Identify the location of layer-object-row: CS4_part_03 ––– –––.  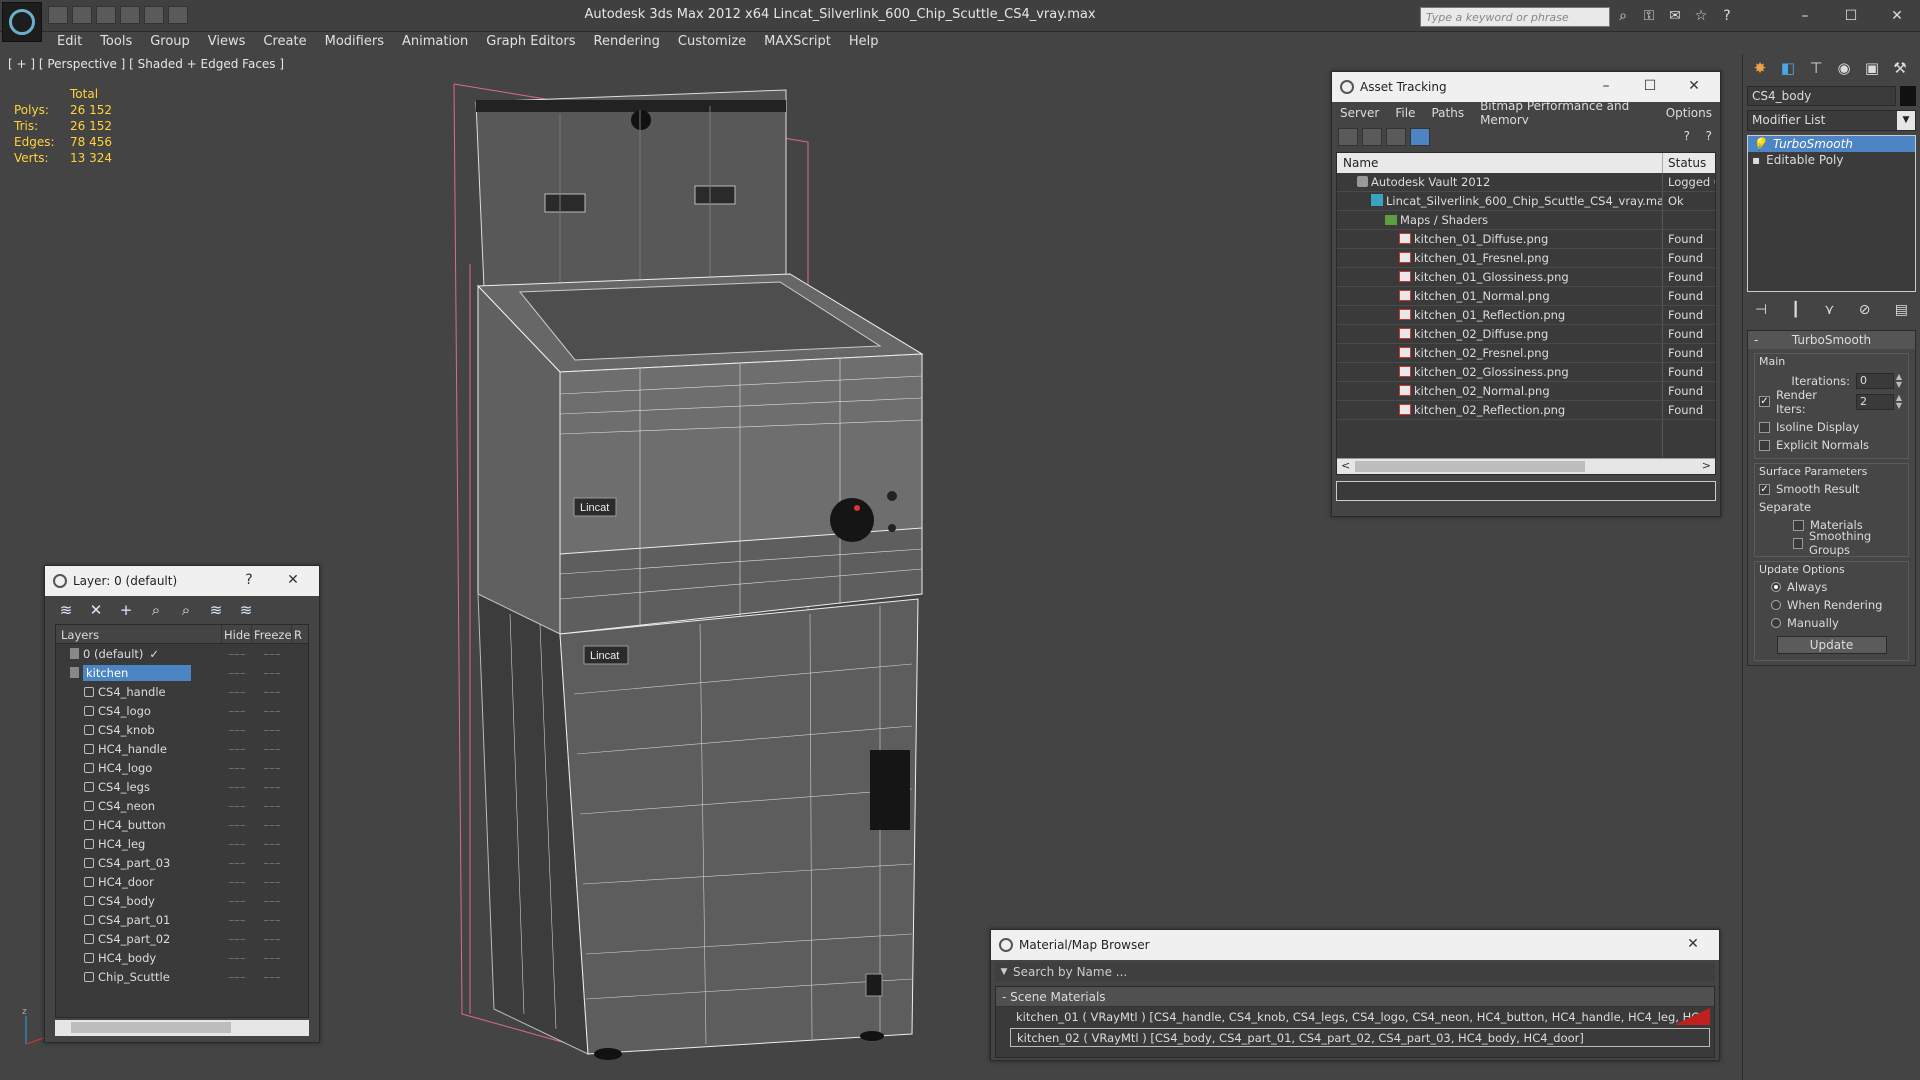
(182, 862).